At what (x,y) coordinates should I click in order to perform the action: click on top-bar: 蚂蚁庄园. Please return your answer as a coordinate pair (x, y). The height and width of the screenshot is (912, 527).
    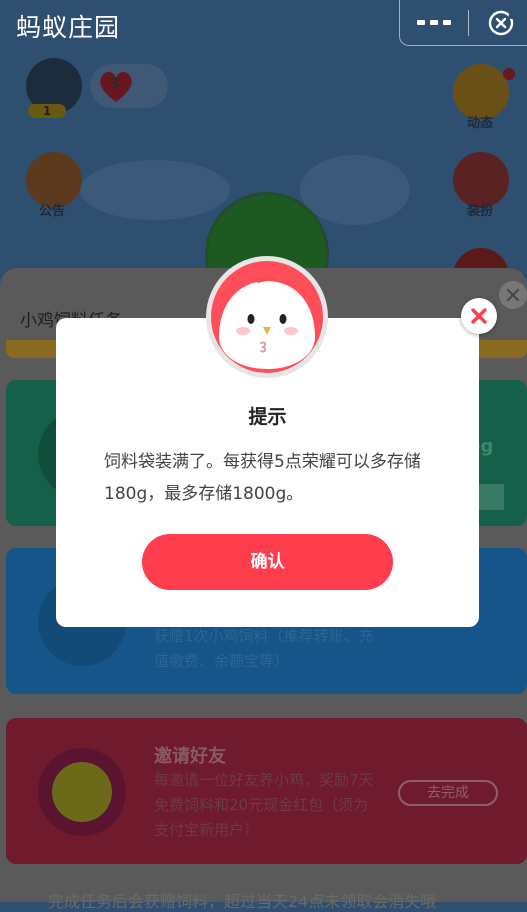
    Looking at the image, I should click on (263, 25).